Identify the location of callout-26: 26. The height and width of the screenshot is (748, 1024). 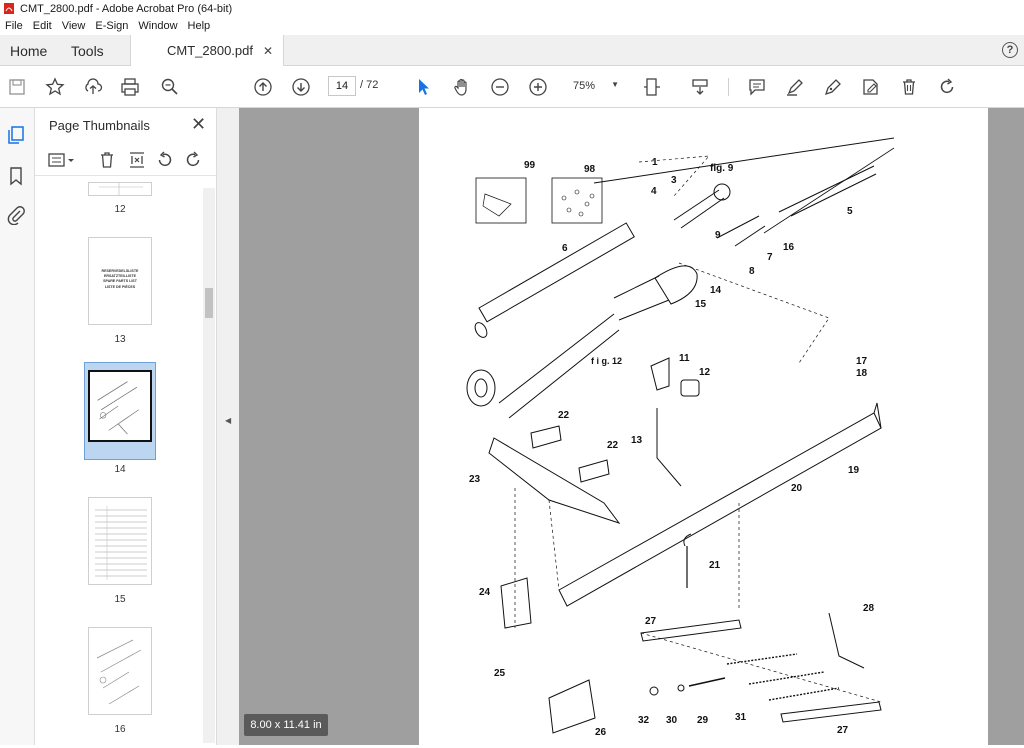
(601, 732).